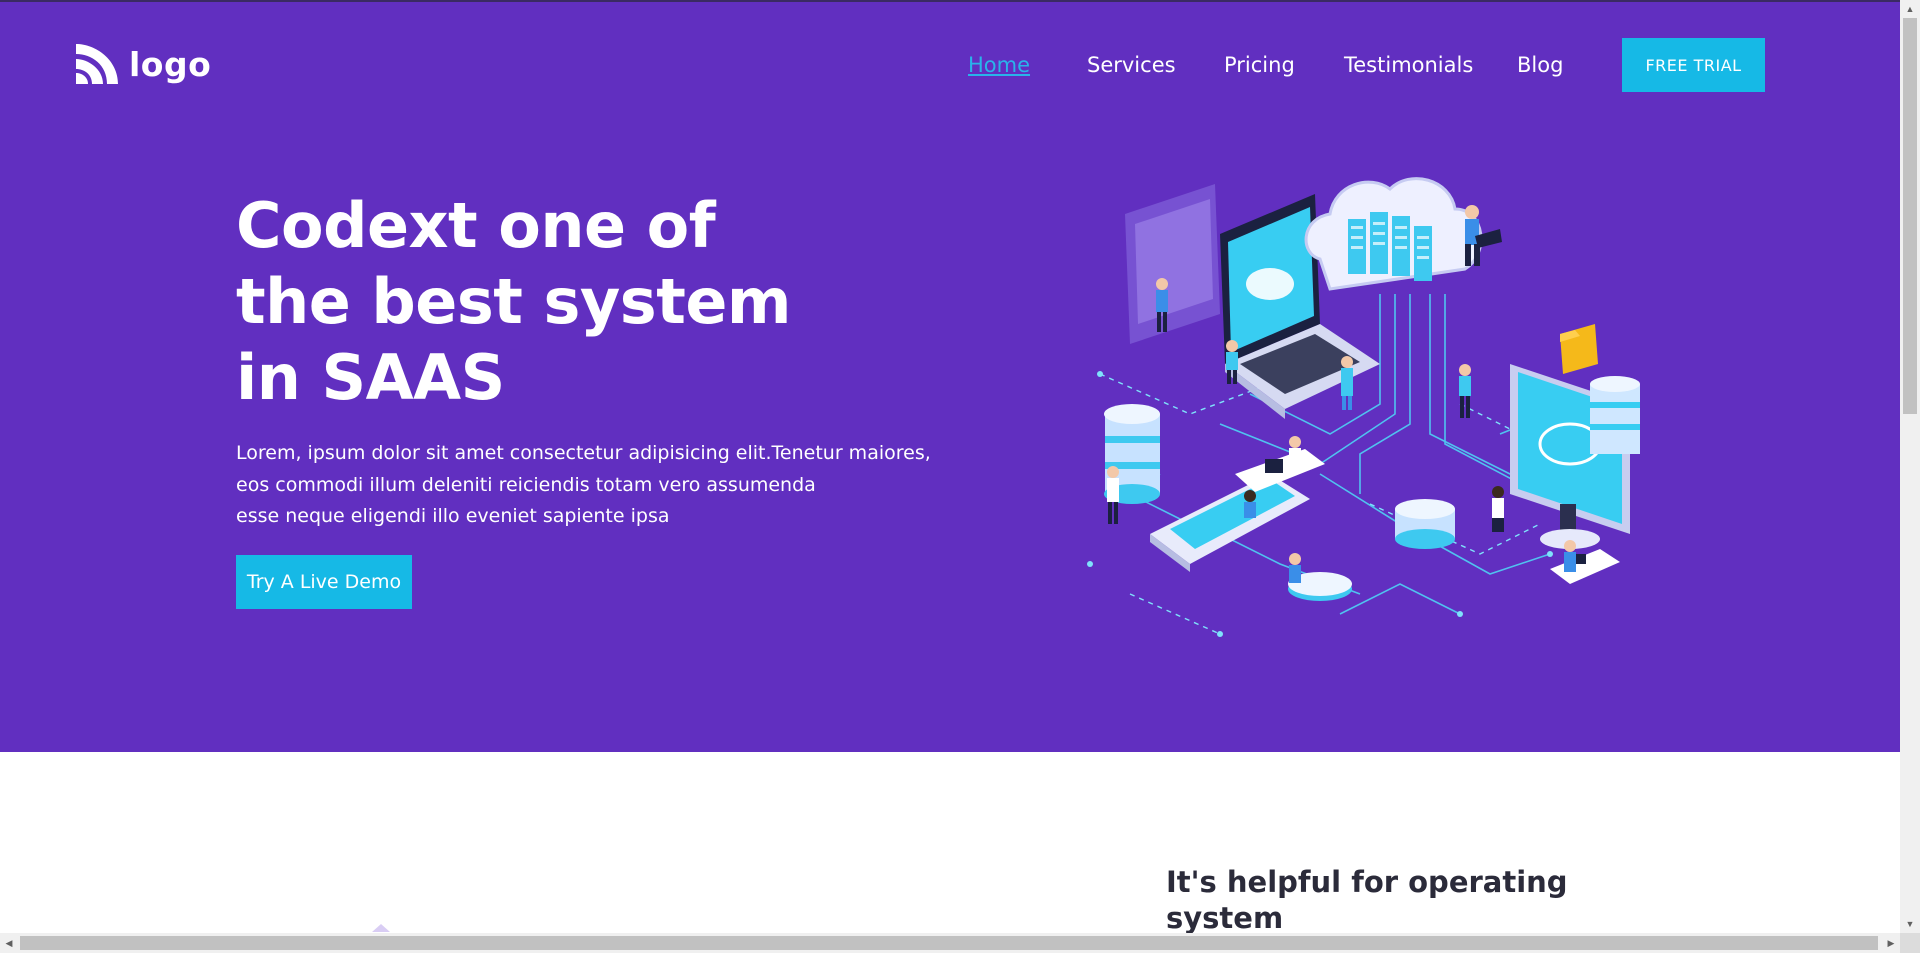  I want to click on scrollbar-corner, so click(1910, 943).